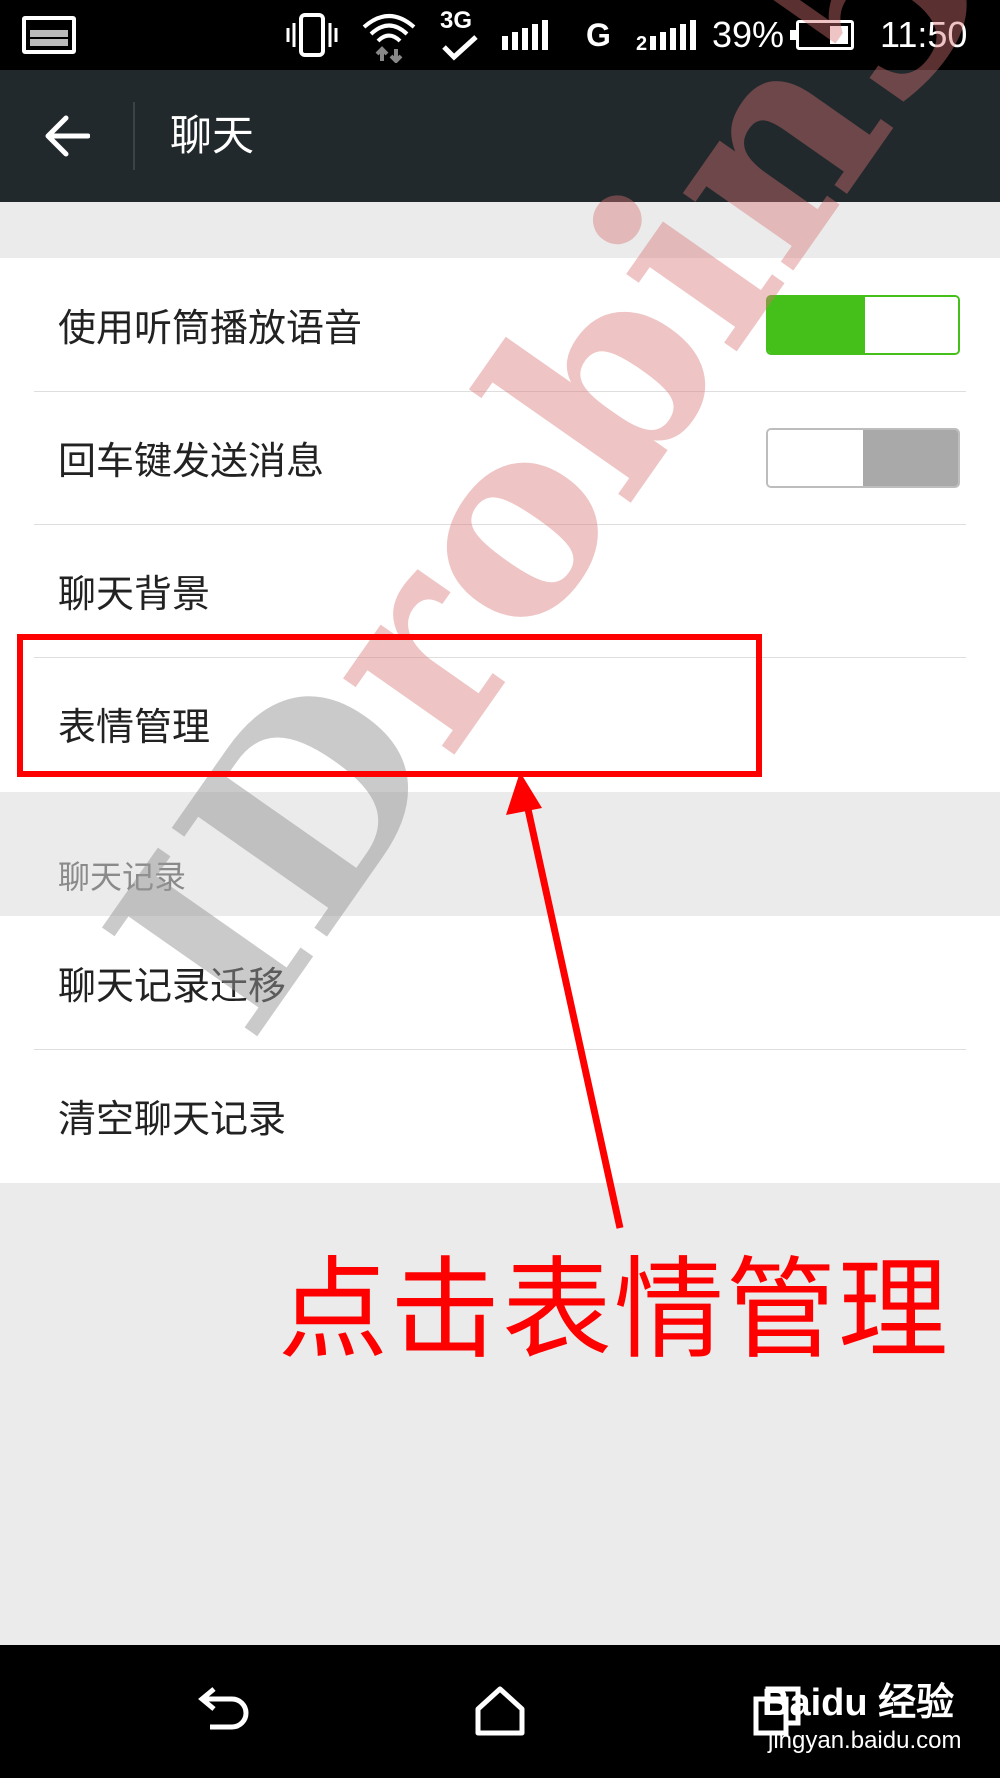 Image resolution: width=1000 pixels, height=1778 pixels. I want to click on nav-bar: Baidu 经验 jingyan.baidu.com, so click(500, 1711).